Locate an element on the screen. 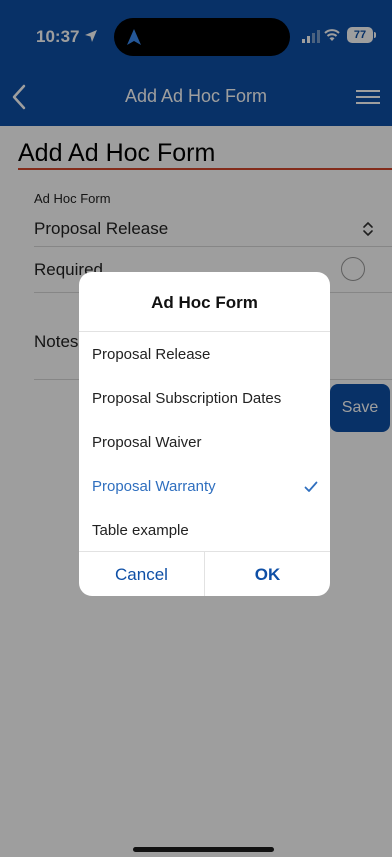  option-proposal-warranty: Proposal Warranty is located at coordinates (205, 489).